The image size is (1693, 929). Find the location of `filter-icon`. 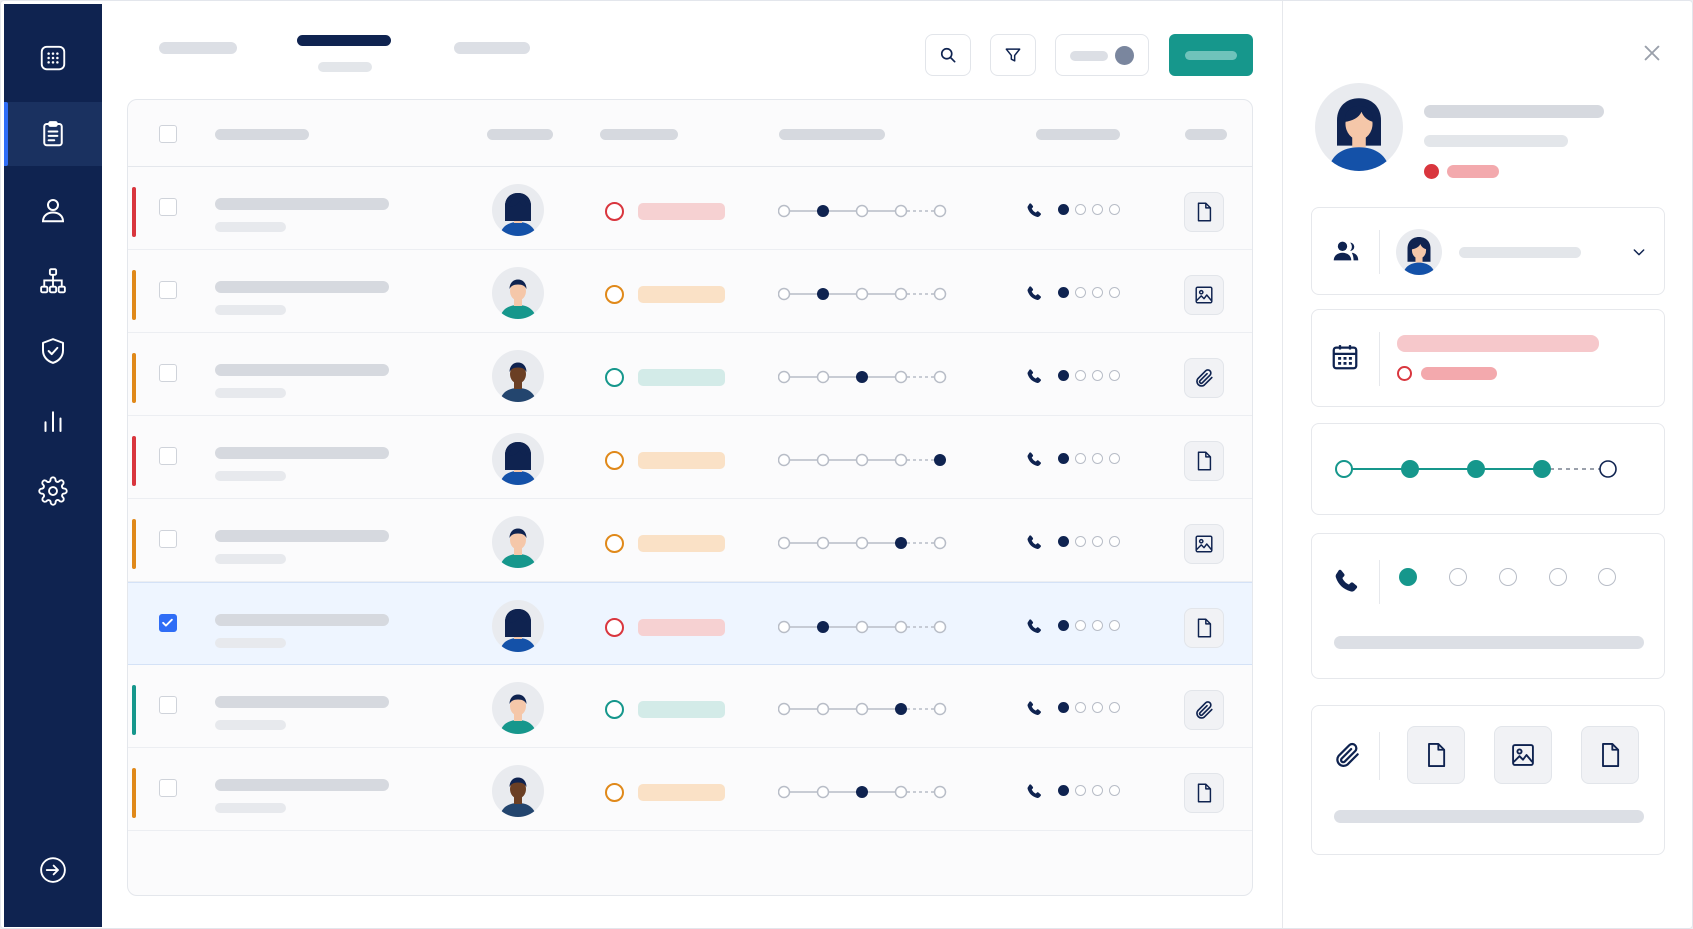

filter-icon is located at coordinates (1013, 55).